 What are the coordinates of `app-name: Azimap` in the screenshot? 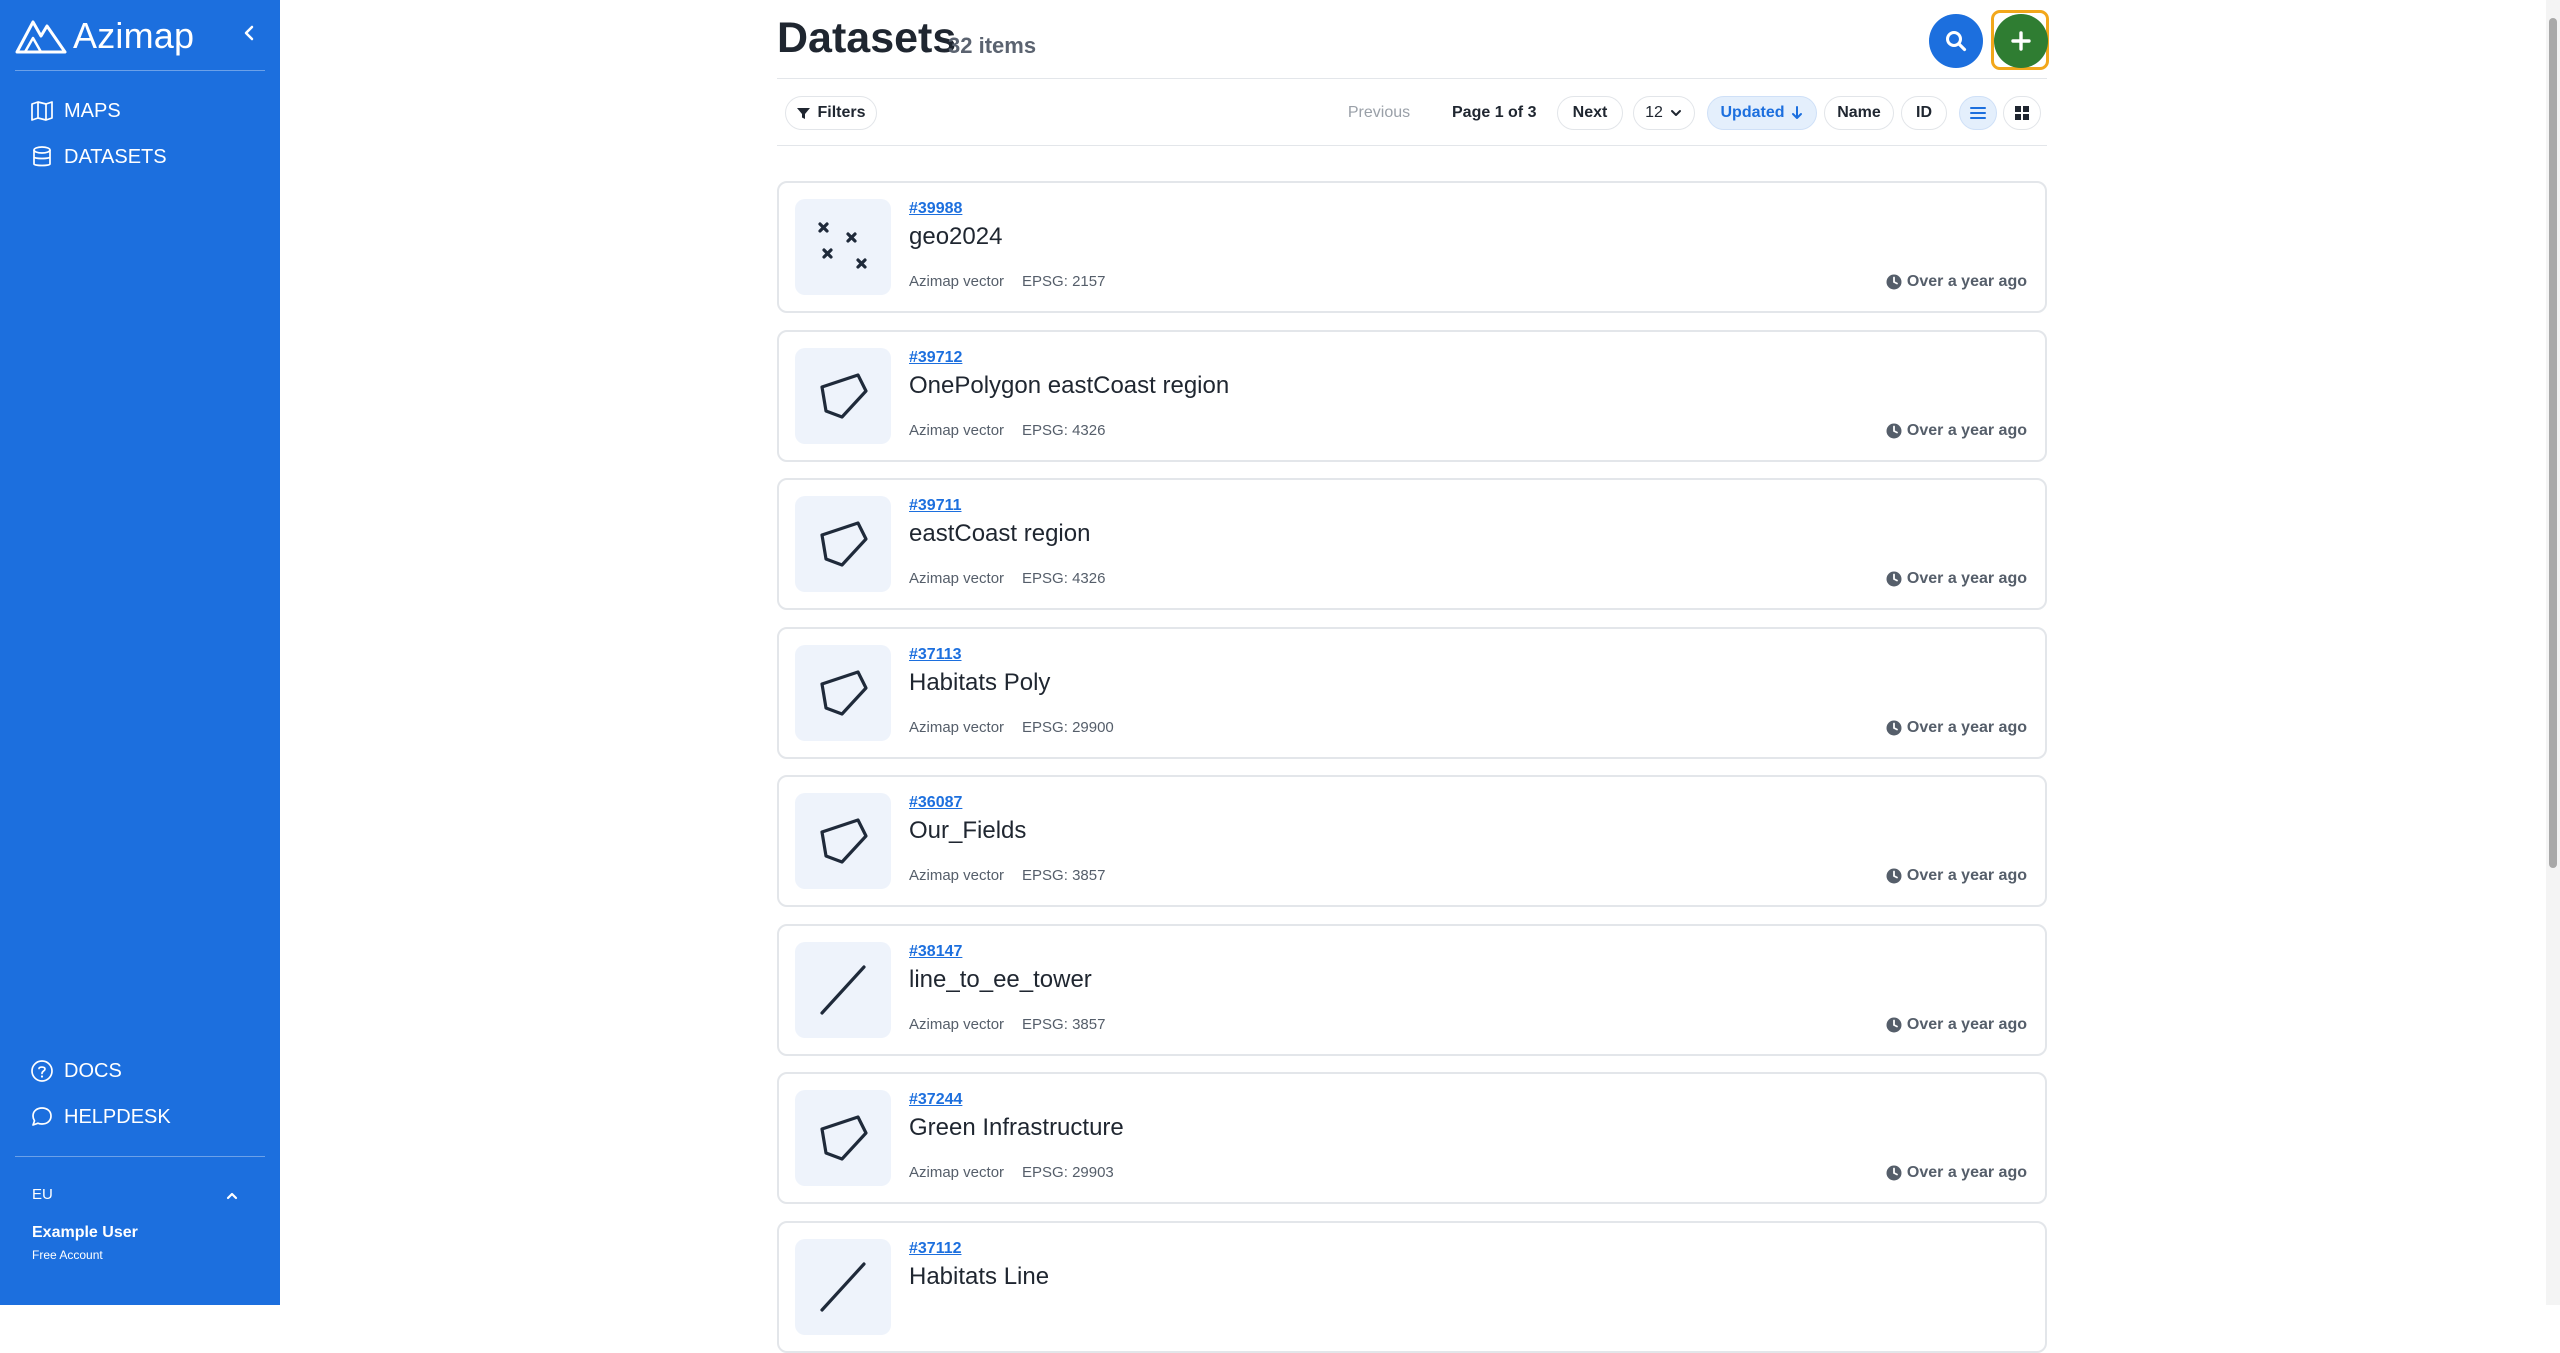 It's located at (134, 35).